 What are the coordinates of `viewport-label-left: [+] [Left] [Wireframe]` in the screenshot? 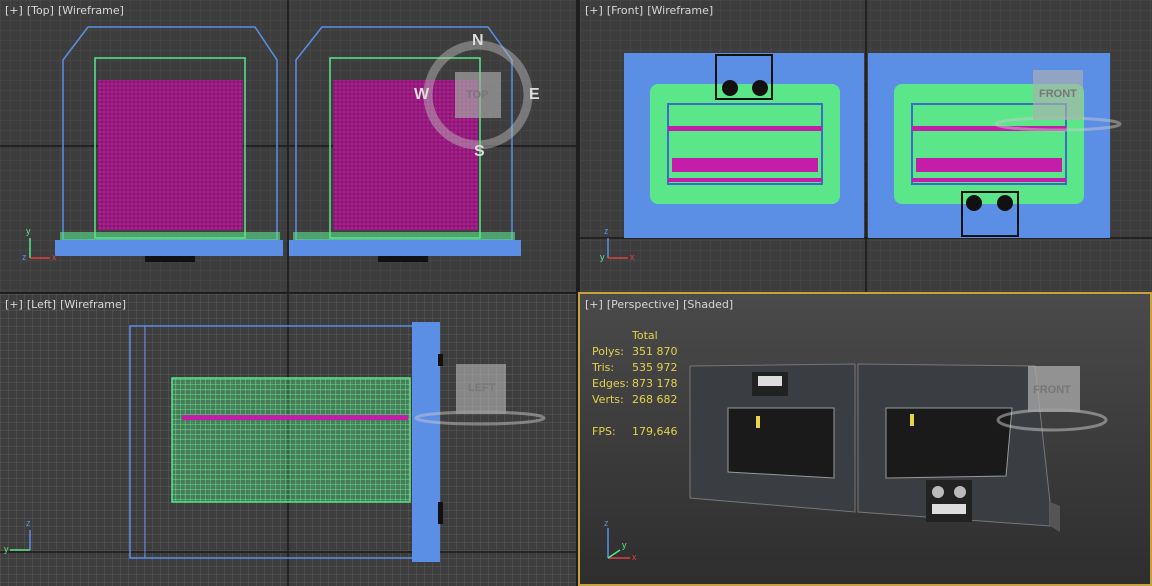 It's located at (67, 304).